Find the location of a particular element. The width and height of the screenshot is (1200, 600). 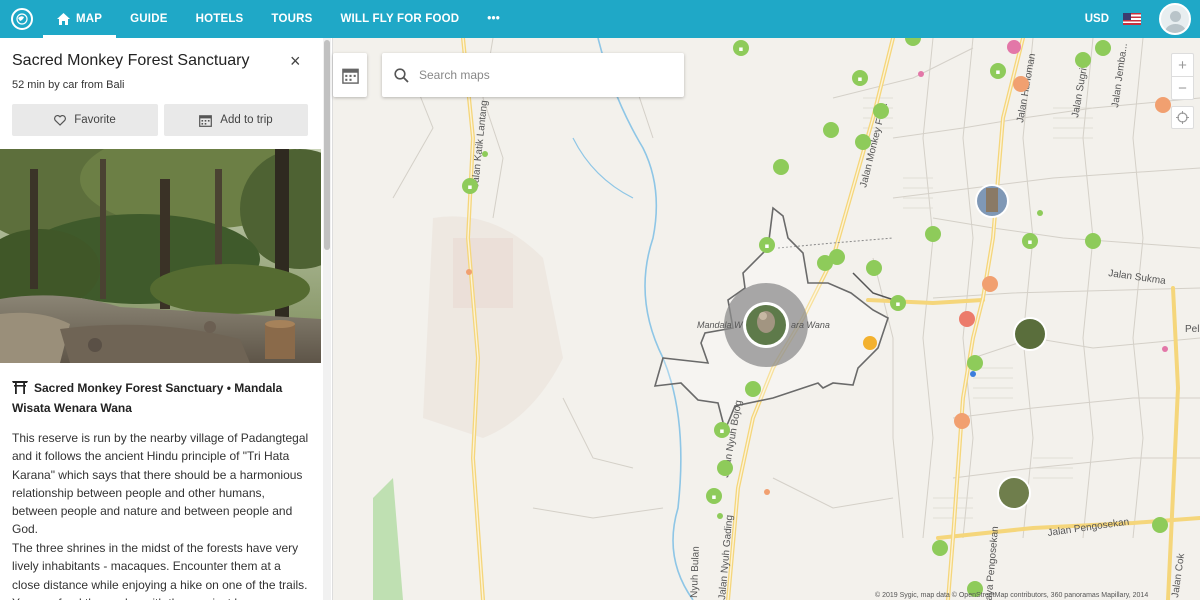

nav-hotels-tab: HOTELS is located at coordinates (220, 19).